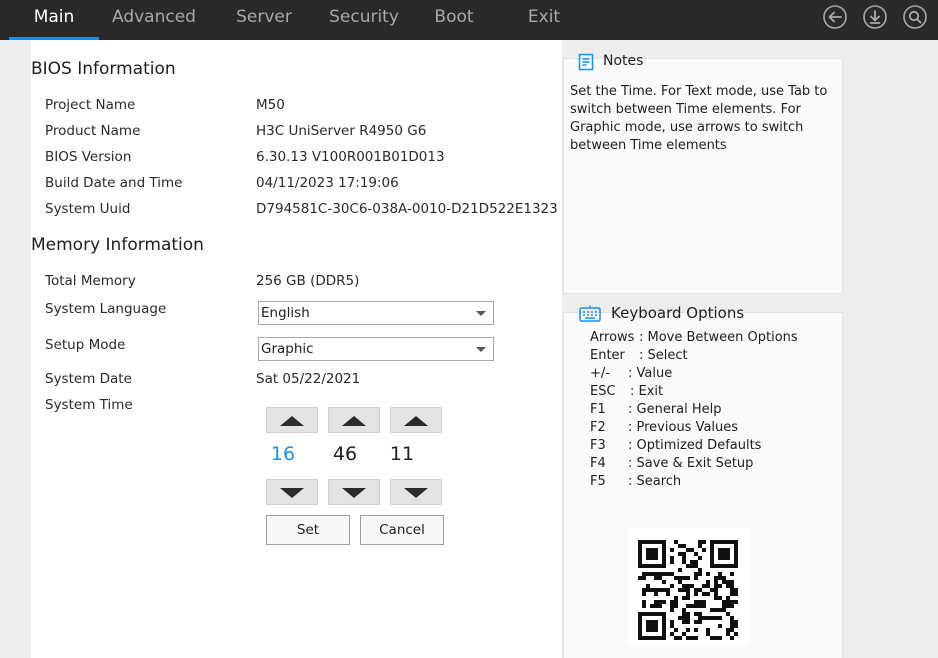 The image size is (938, 658). Describe the element at coordinates (88, 209) in the screenshot. I see `system-uuid-label: System Uuid` at that location.